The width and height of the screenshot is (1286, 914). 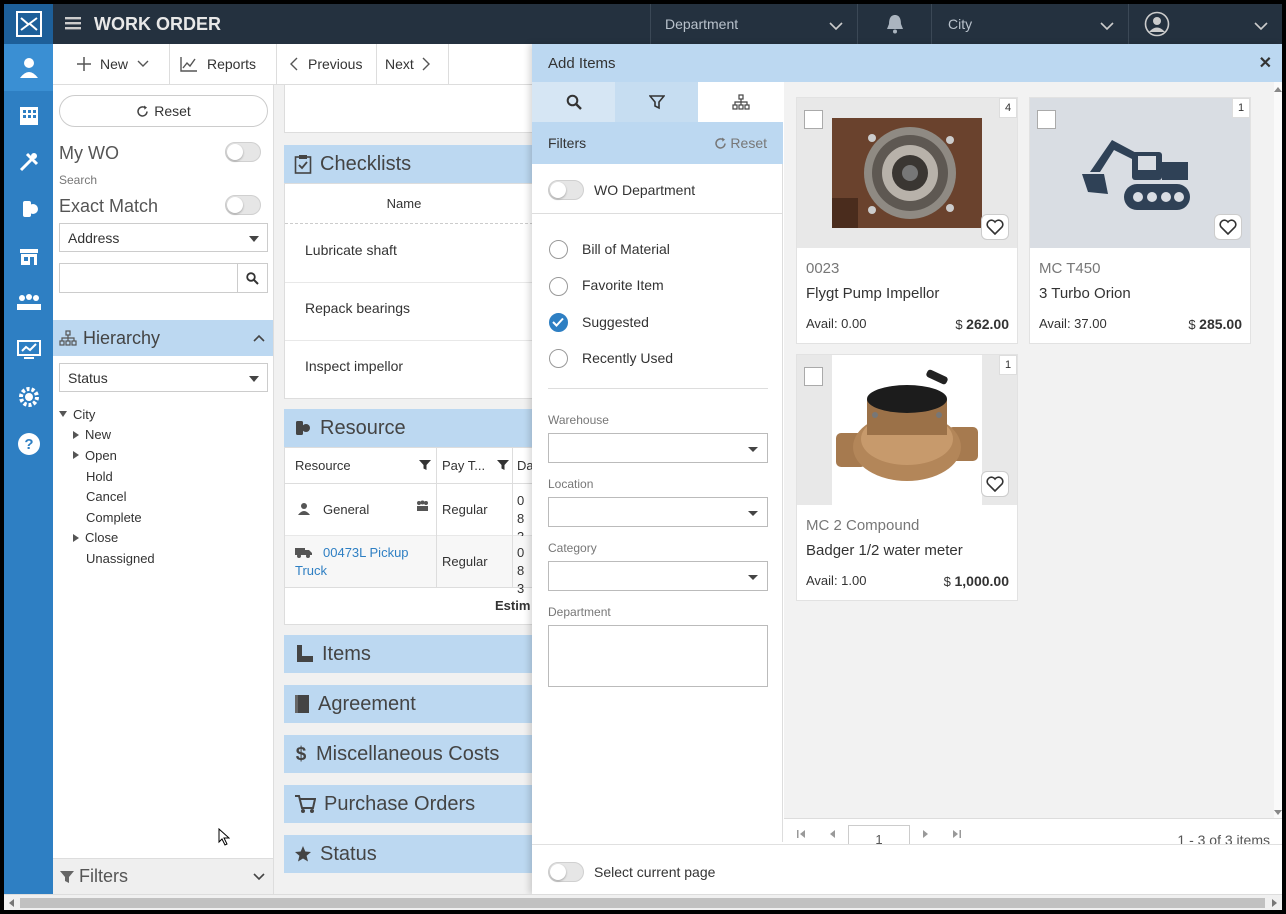 I want to click on new-button: New, so click(x=111, y=64).